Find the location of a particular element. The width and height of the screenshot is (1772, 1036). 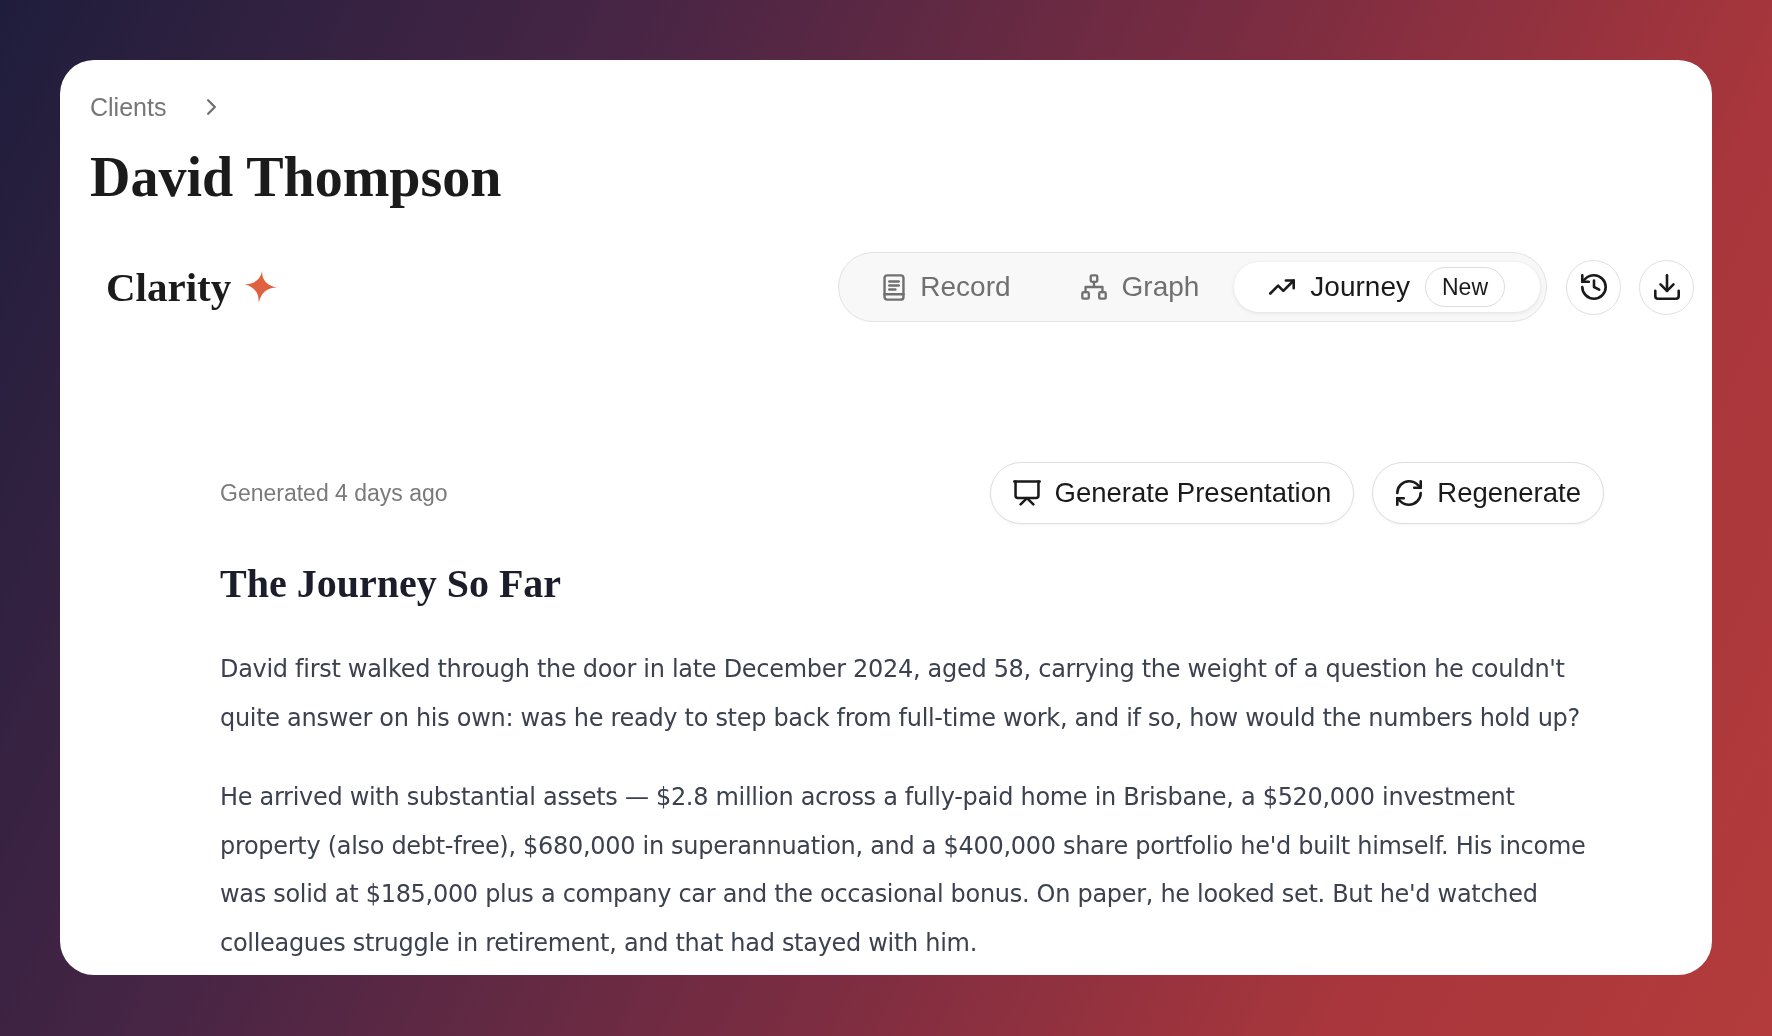

chevron-right-icon is located at coordinates (212, 107).